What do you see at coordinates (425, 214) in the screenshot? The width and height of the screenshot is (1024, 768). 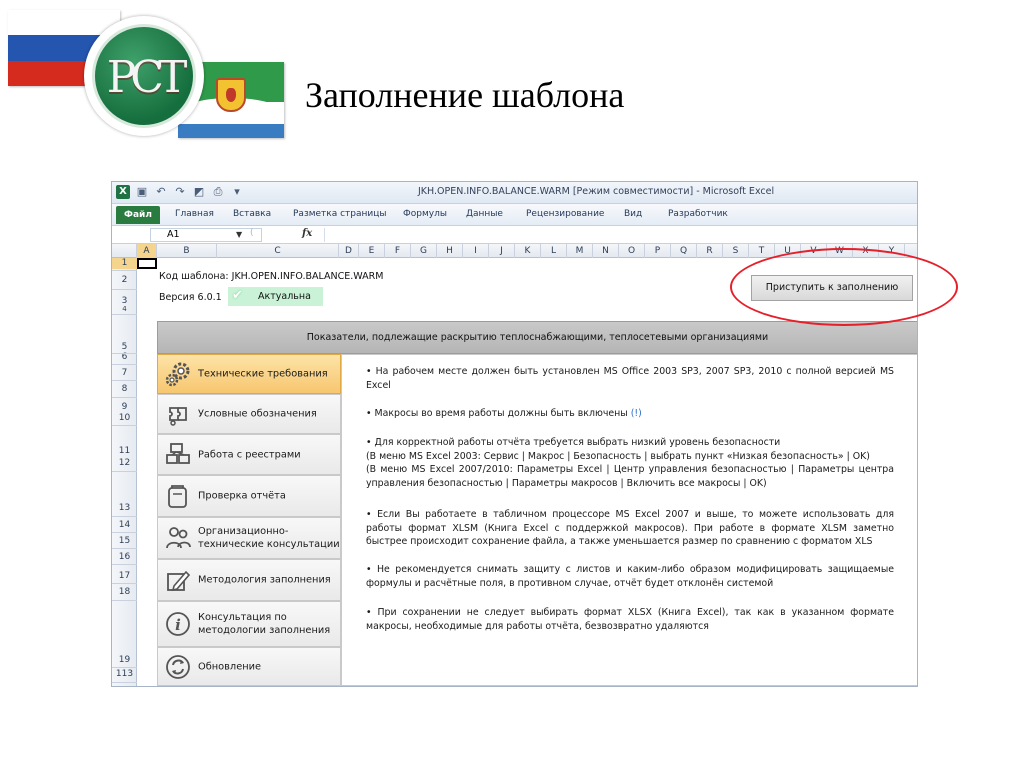 I see `tab-formulas: Формулы` at bounding box center [425, 214].